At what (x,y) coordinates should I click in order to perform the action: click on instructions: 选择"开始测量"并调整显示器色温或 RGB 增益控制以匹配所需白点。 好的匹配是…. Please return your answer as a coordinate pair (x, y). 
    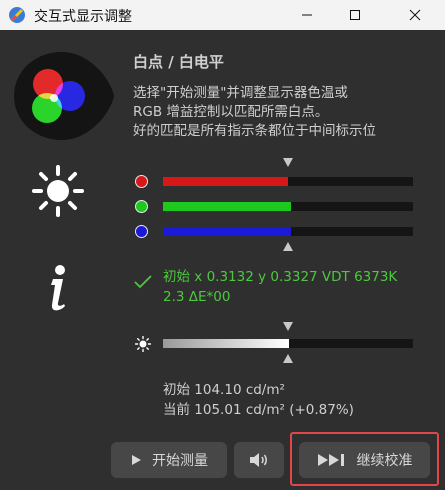
    Looking at the image, I should click on (254, 112).